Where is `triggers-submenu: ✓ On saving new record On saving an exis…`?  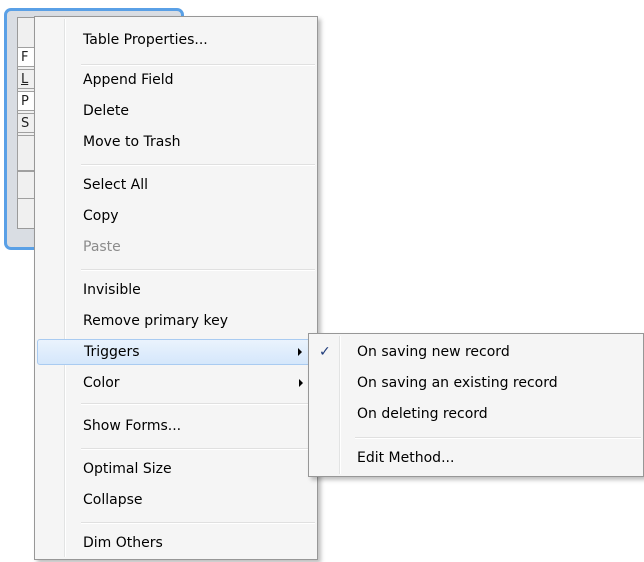 triggers-submenu: ✓ On saving new record On saving an exis… is located at coordinates (476, 405).